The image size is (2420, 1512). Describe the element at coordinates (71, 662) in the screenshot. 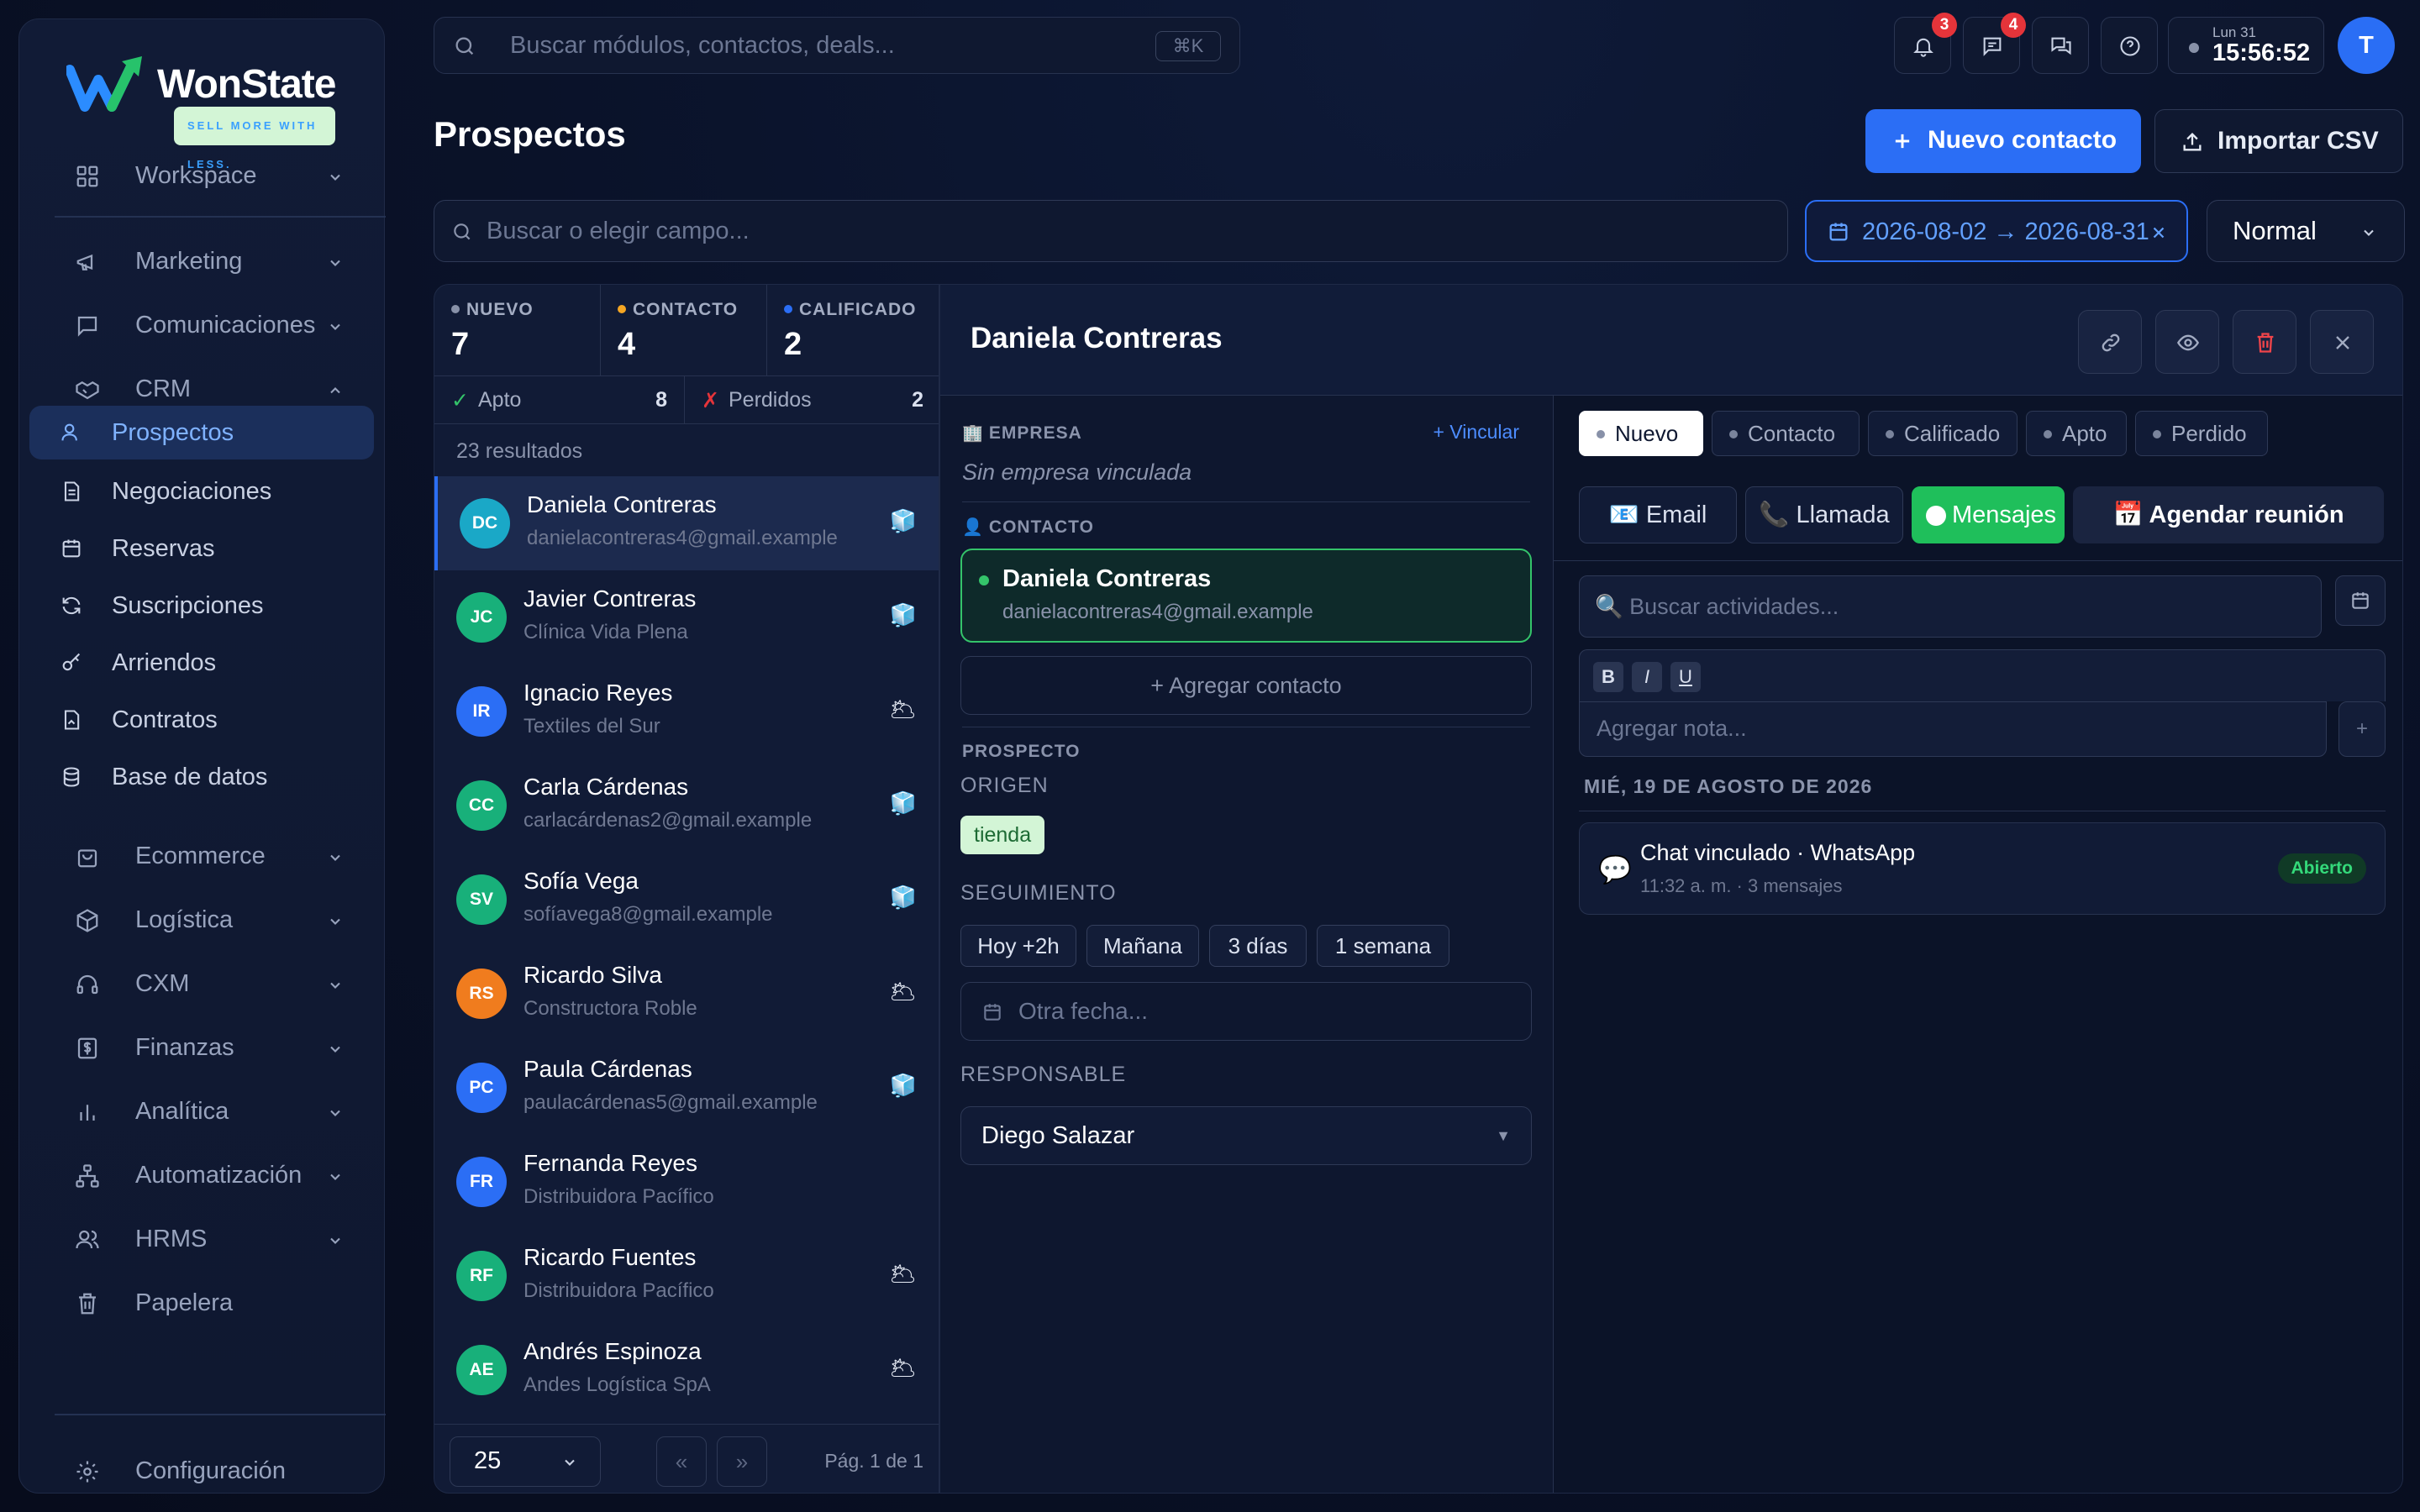

I see `key-icon` at that location.